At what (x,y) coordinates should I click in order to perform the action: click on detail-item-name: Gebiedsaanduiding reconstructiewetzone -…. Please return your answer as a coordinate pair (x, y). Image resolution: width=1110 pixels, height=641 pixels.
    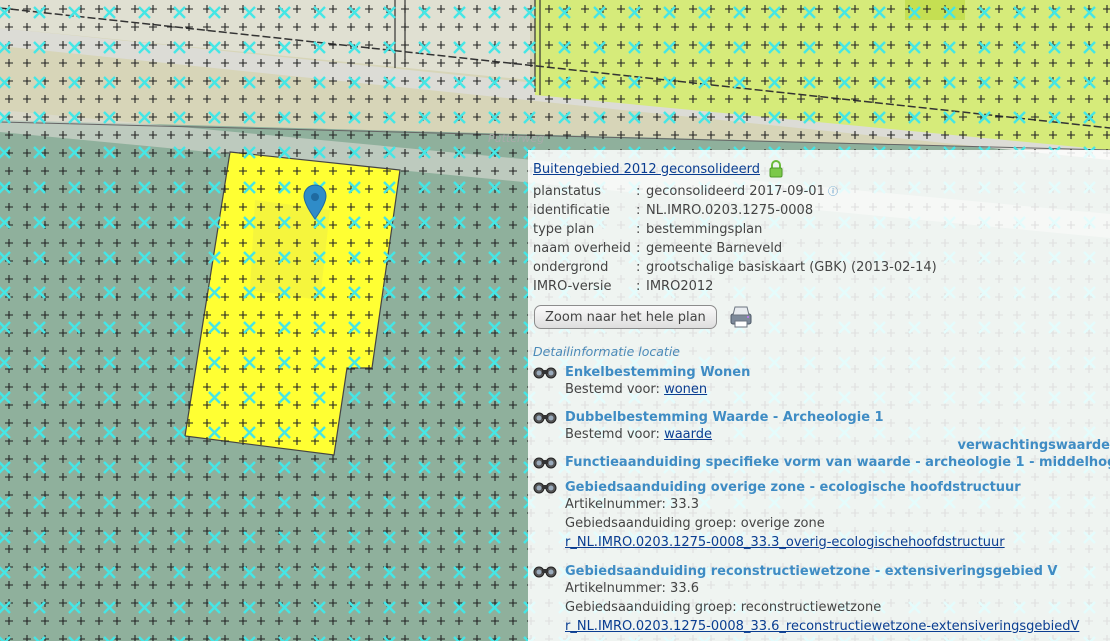
    Looking at the image, I should click on (811, 571).